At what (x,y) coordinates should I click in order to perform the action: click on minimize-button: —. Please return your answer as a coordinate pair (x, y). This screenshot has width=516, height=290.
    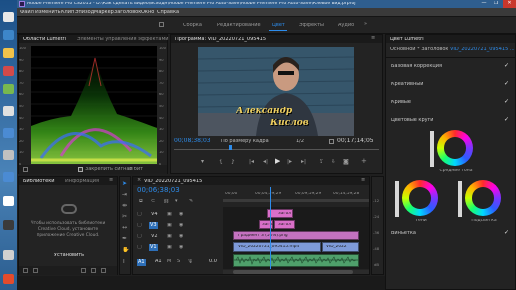
    Looking at the image, I should click on (484, 3).